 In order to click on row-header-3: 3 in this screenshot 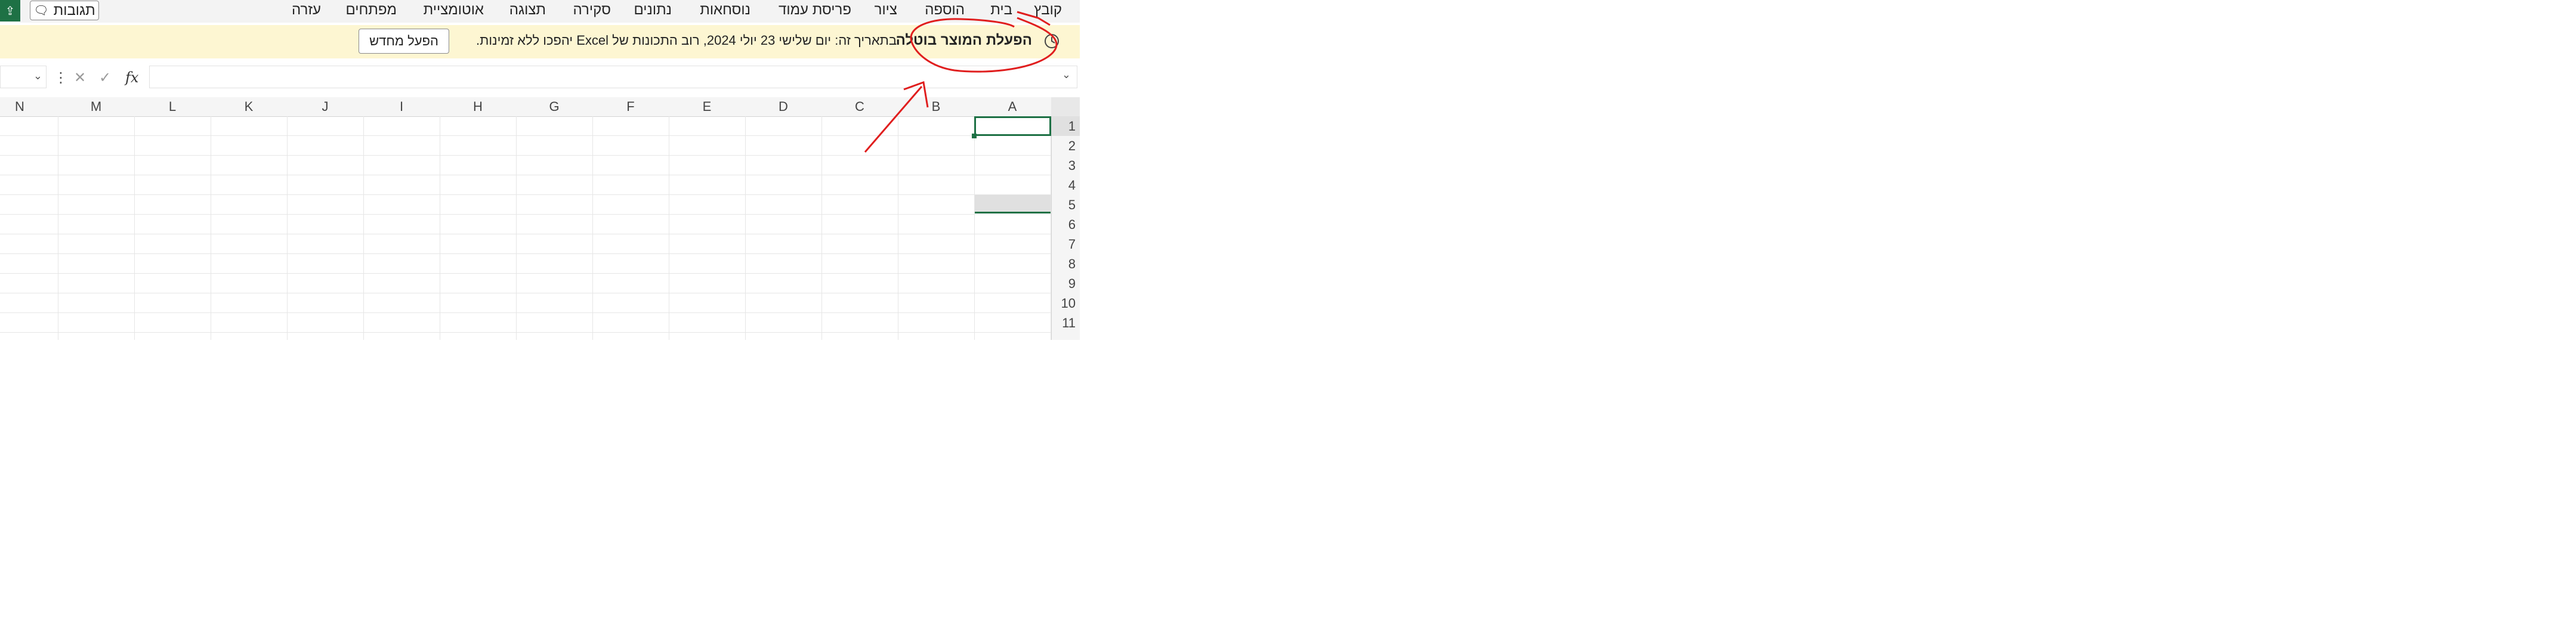, I will do `click(1072, 166)`.